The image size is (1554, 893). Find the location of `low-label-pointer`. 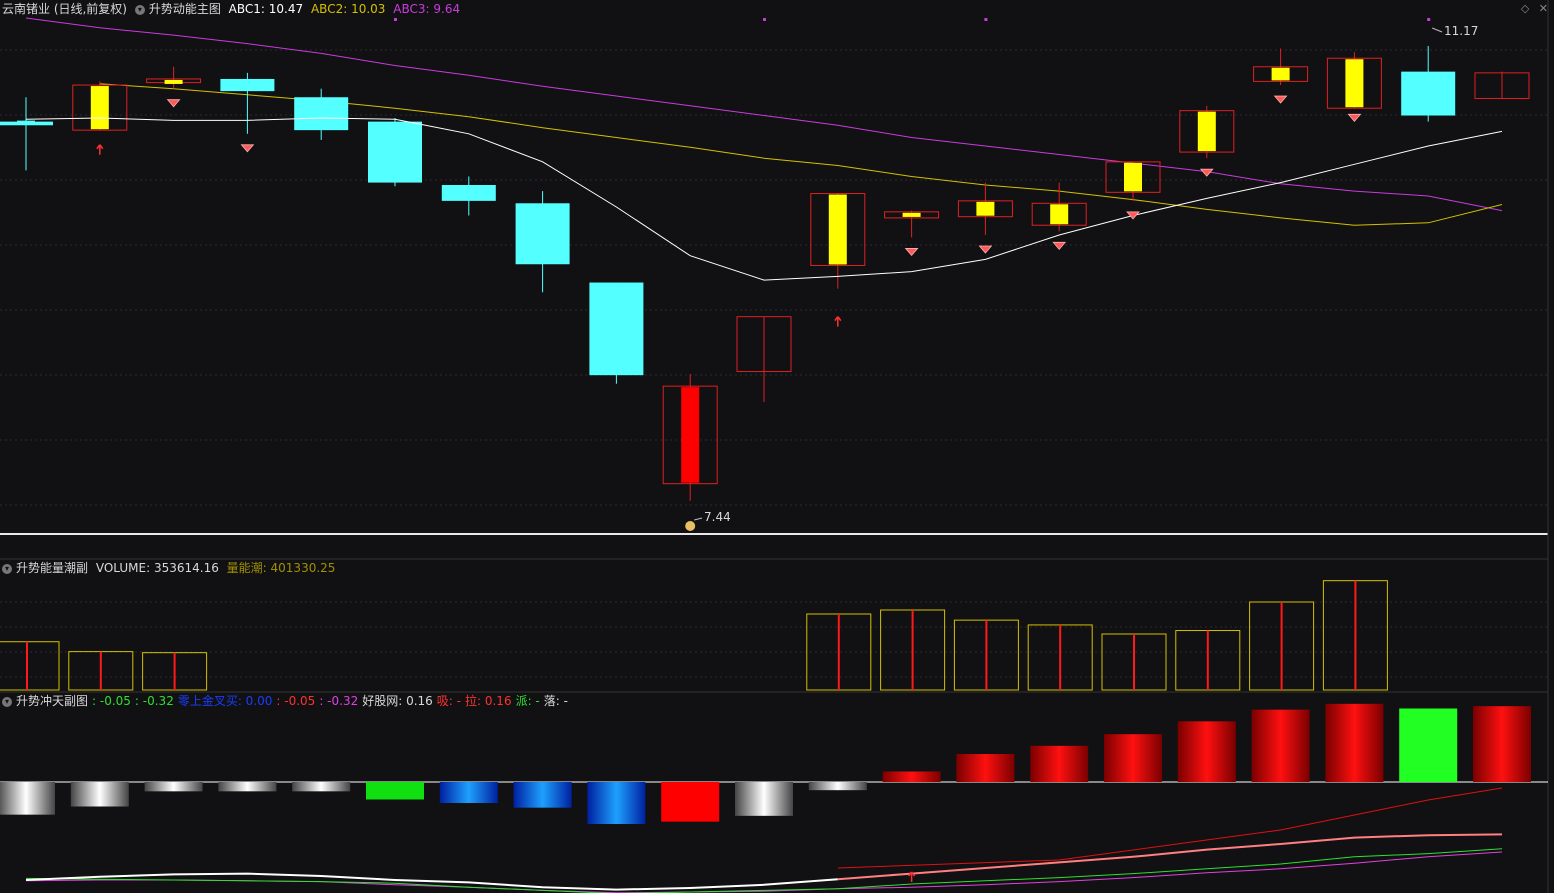

low-label-pointer is located at coordinates (698, 519).